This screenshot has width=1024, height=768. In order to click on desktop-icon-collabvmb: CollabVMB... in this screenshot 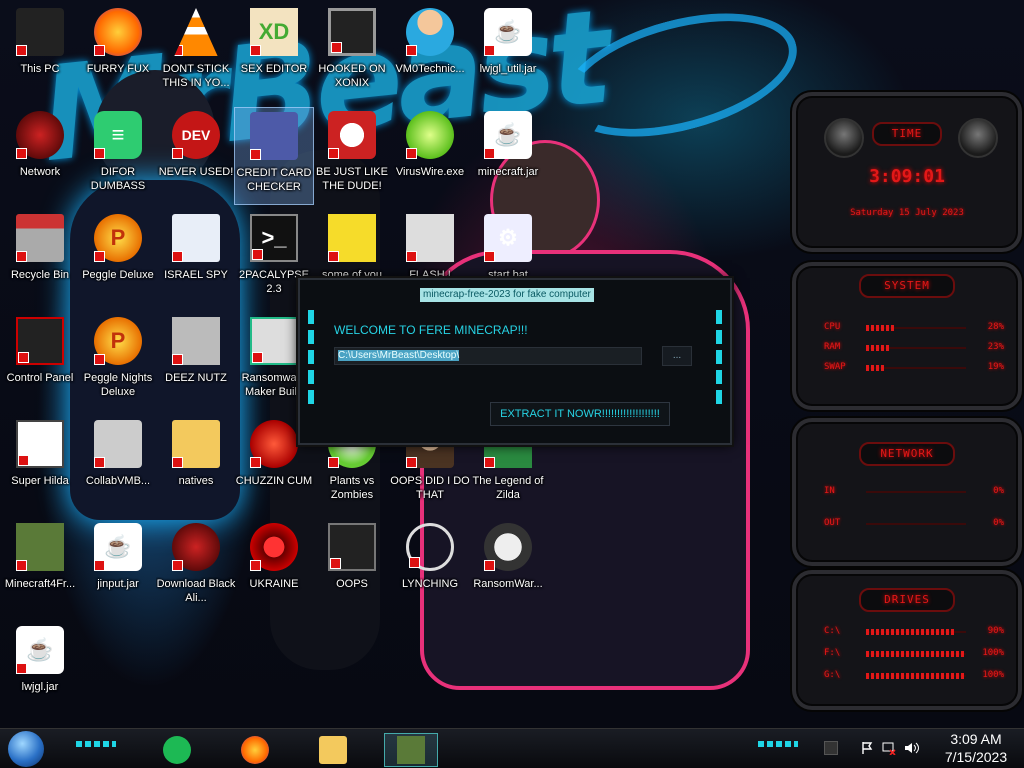, I will do `click(118, 465)`.